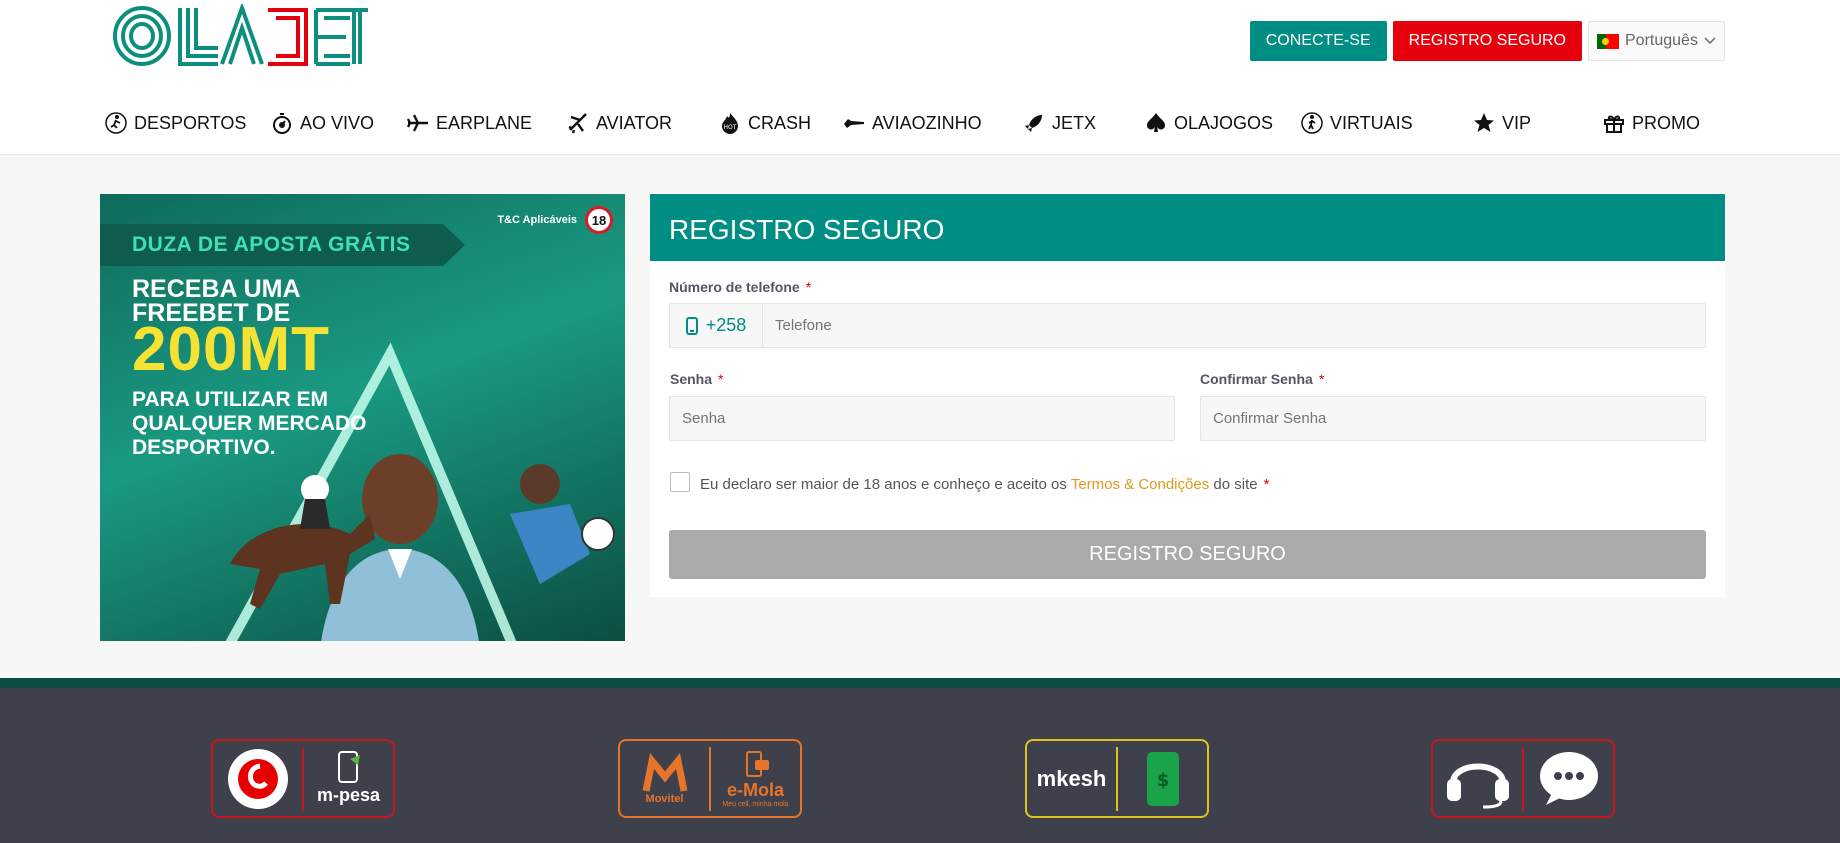 The width and height of the screenshot is (1840, 843). Describe the element at coordinates (577, 123) in the screenshot. I see `airplane-tilted-icon` at that location.